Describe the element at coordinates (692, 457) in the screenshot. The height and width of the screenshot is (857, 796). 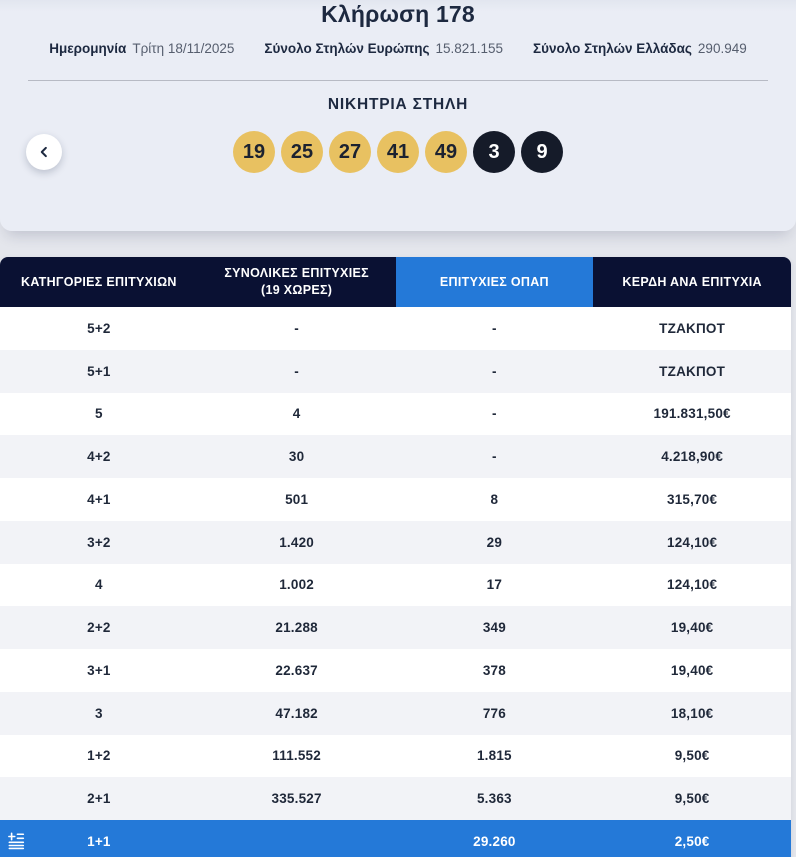
I see `cell: 4.218,90€` at that location.